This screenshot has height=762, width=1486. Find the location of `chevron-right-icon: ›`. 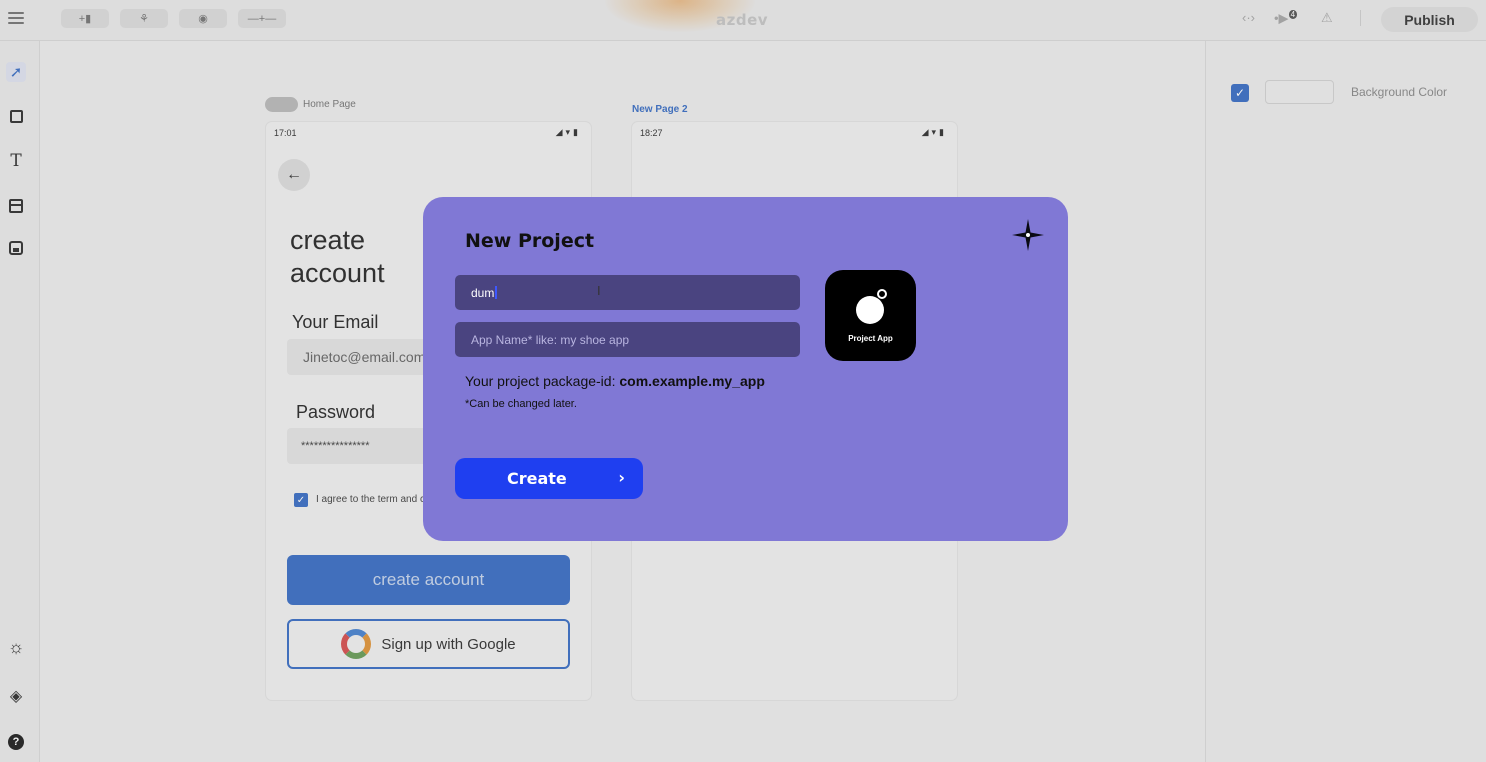

chevron-right-icon: › is located at coordinates (621, 477).